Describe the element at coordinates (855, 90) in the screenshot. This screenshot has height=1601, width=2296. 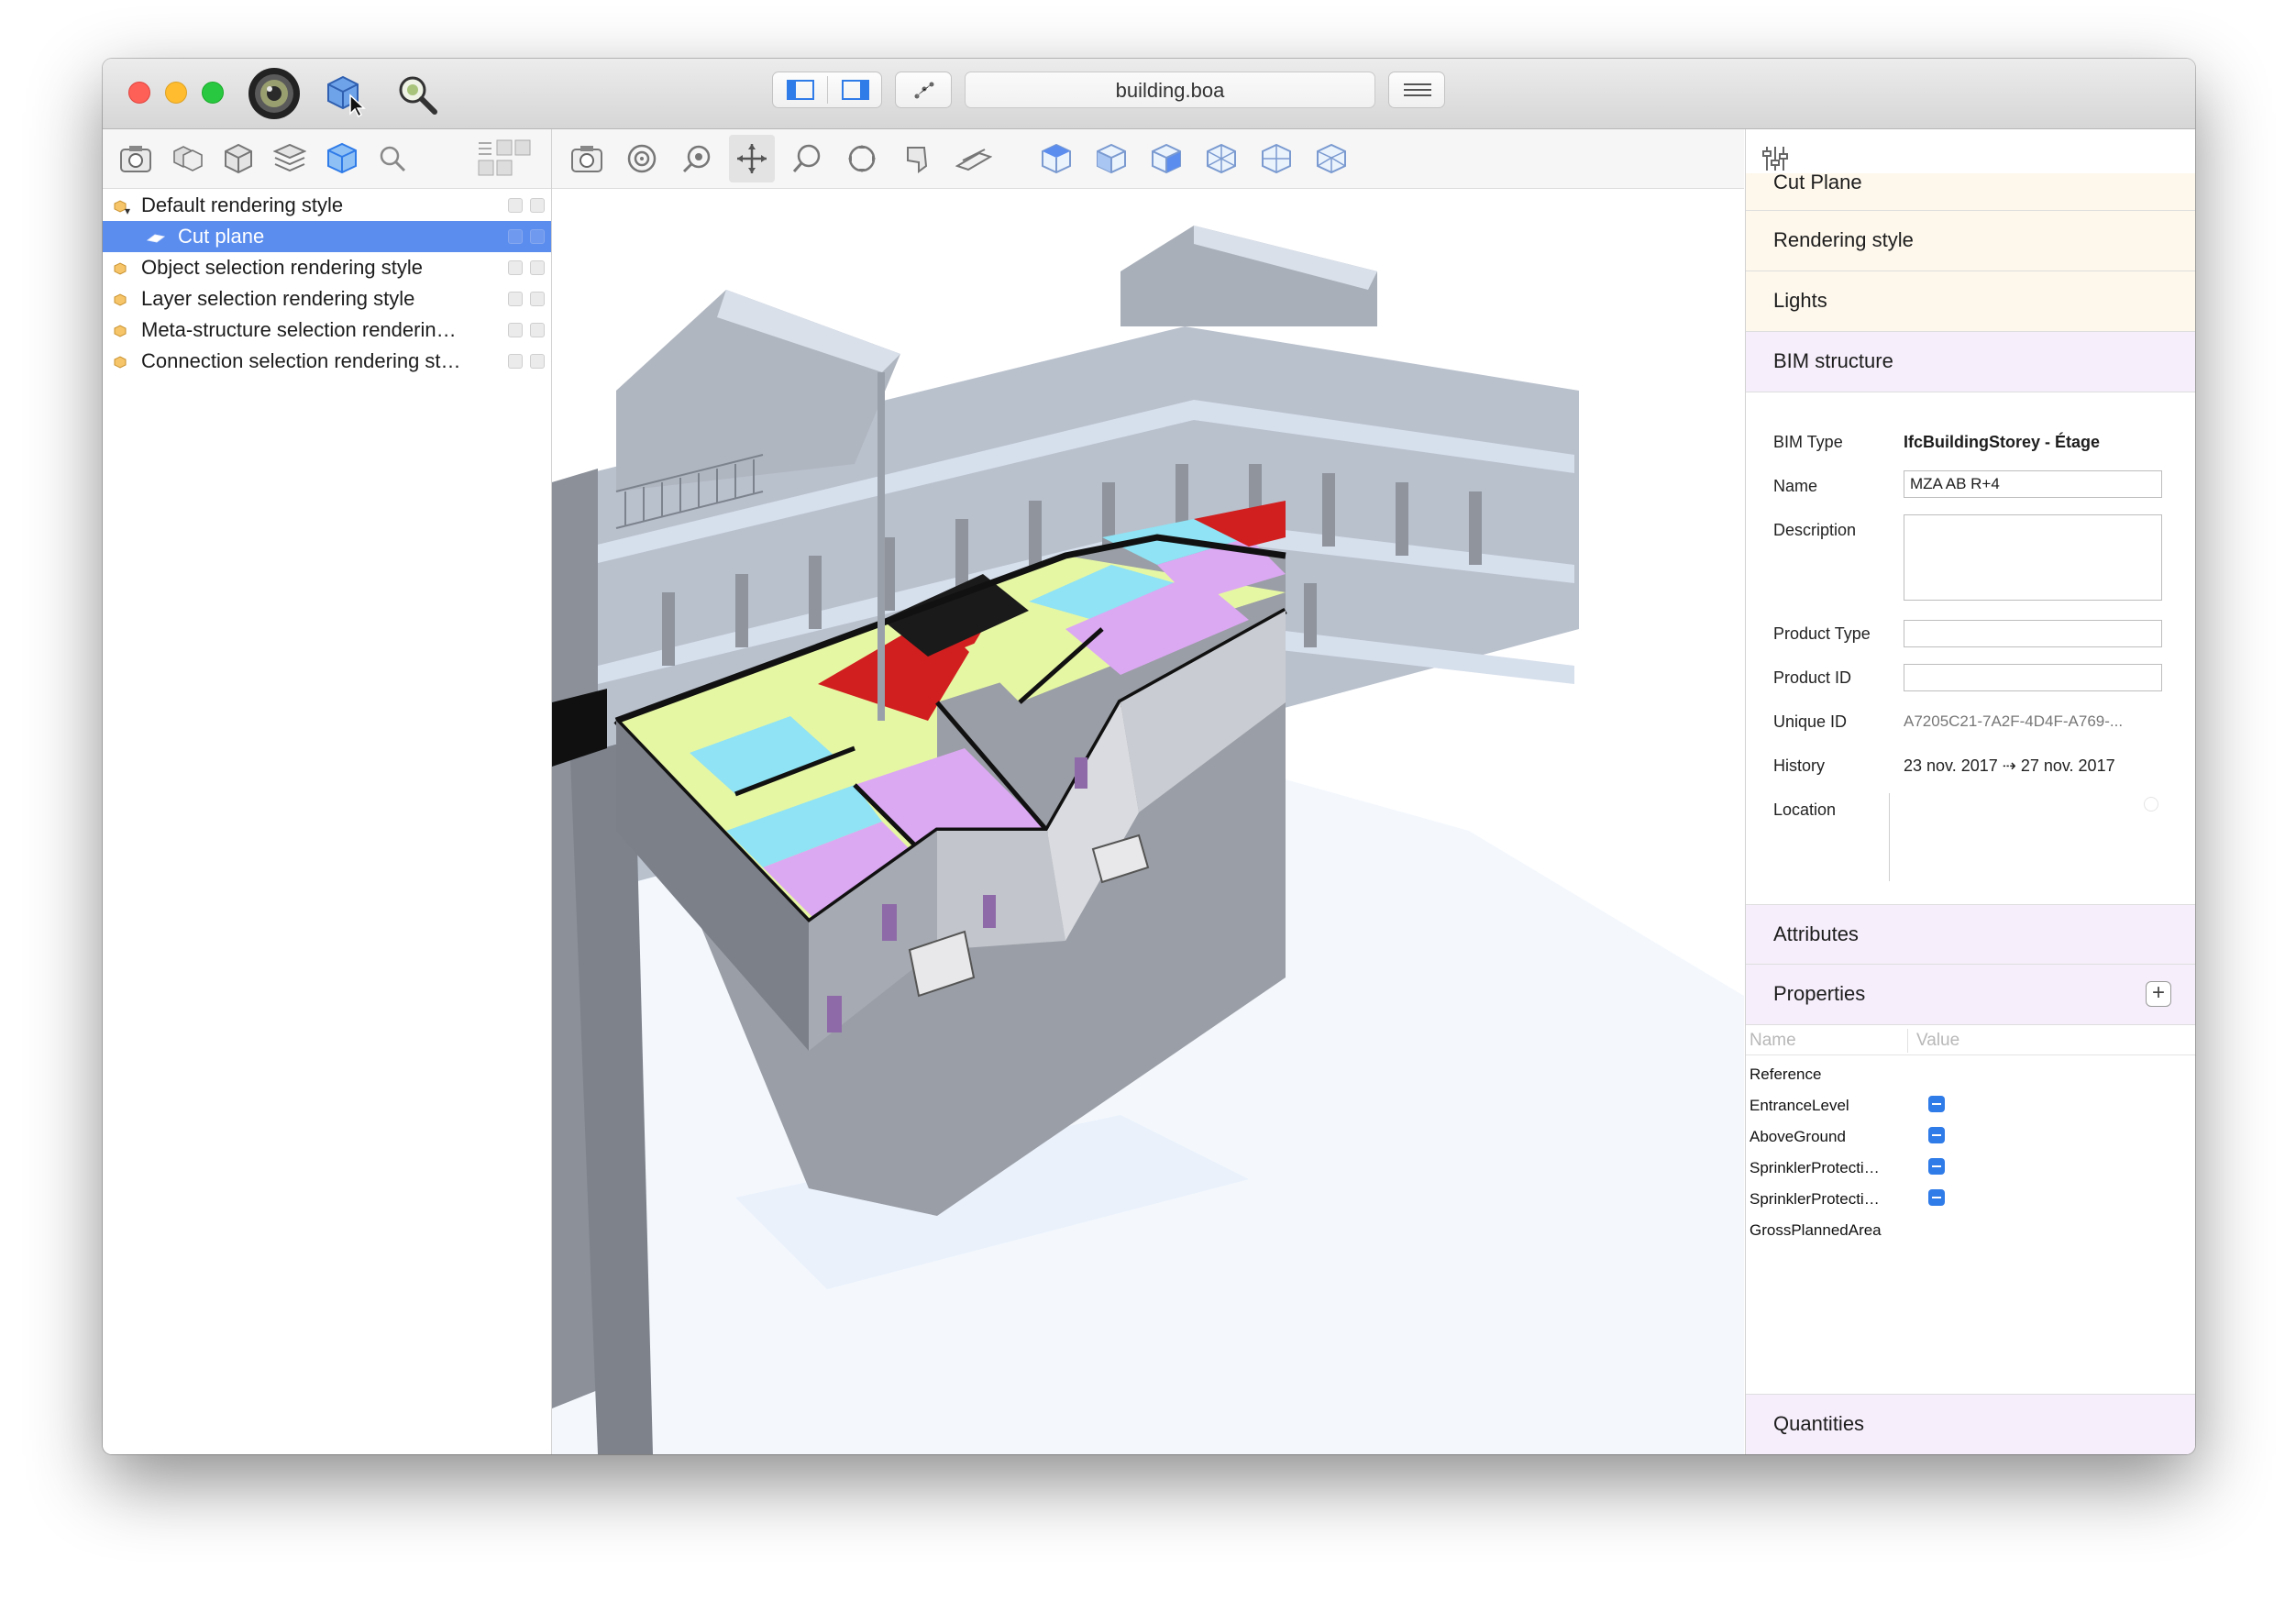
I see `sidebar-right-icon` at that location.